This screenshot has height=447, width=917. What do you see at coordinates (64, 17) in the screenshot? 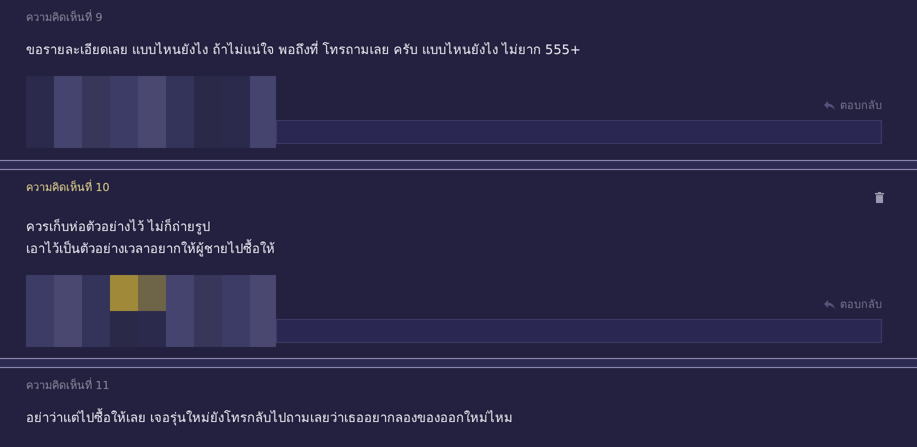
I see `comment-number: ความคิดเห็นที่ 9` at bounding box center [64, 17].